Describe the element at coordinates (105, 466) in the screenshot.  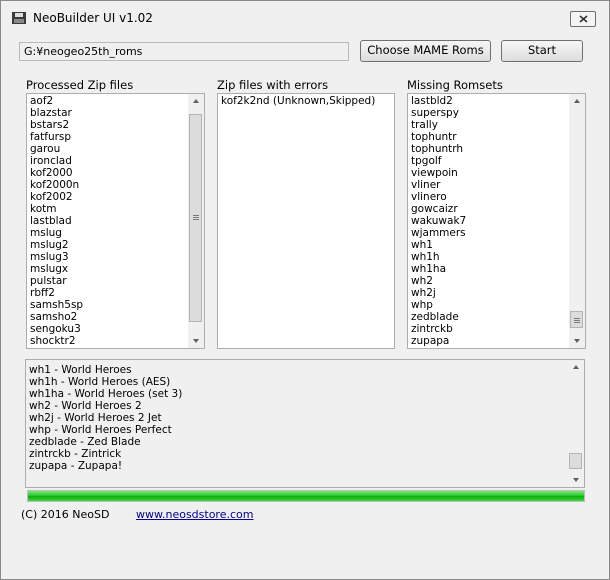
I see `log-line: zupapa - Zupapa!` at that location.